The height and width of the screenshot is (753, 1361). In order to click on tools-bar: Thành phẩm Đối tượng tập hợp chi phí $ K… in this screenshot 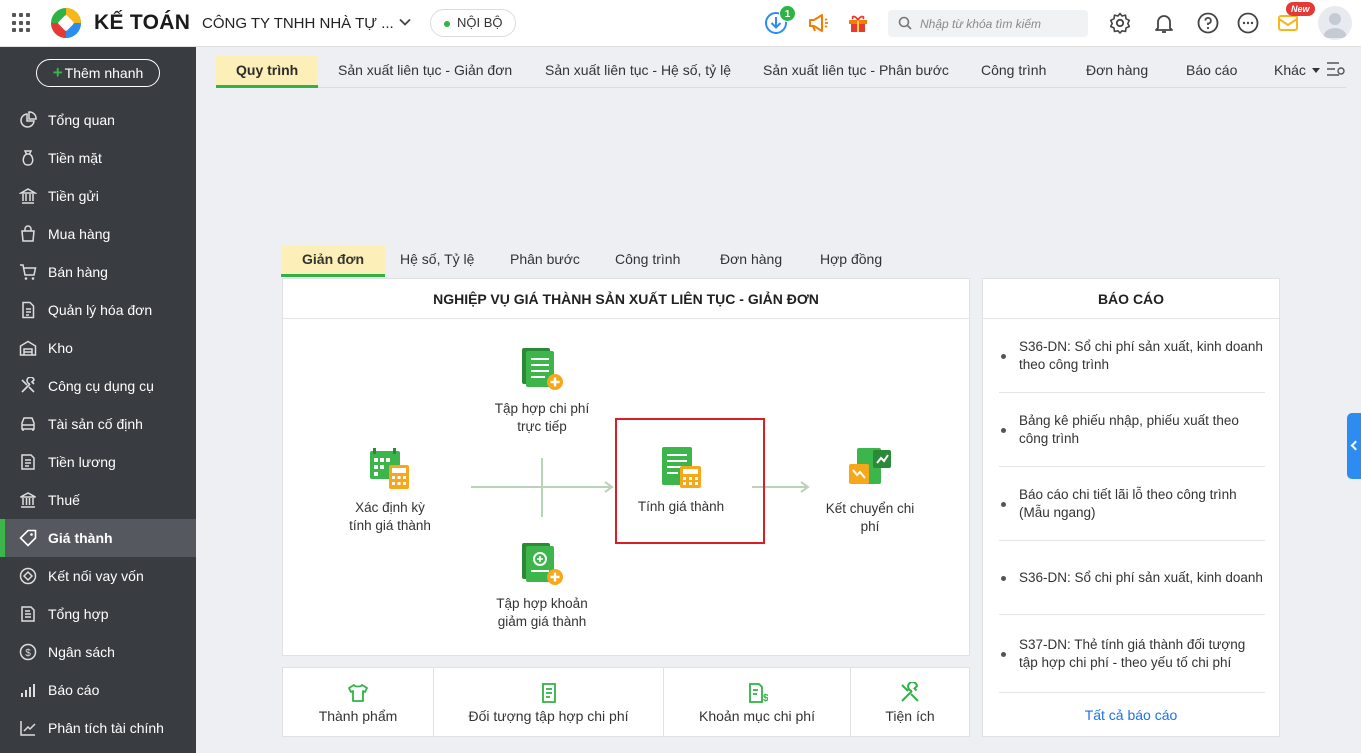, I will do `click(626, 702)`.